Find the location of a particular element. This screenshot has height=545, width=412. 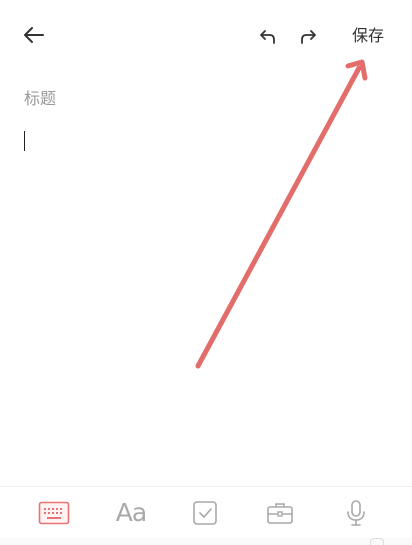

checklist-button is located at coordinates (205, 513).